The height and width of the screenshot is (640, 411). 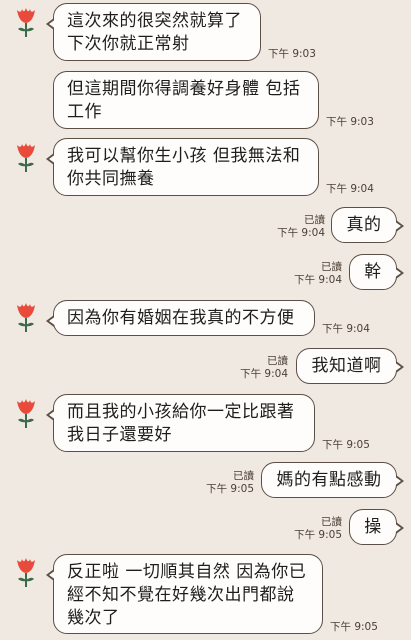 What do you see at coordinates (180, 318) in the screenshot?
I see `message-bubble: 因為你有婚姻在我真的不方便` at bounding box center [180, 318].